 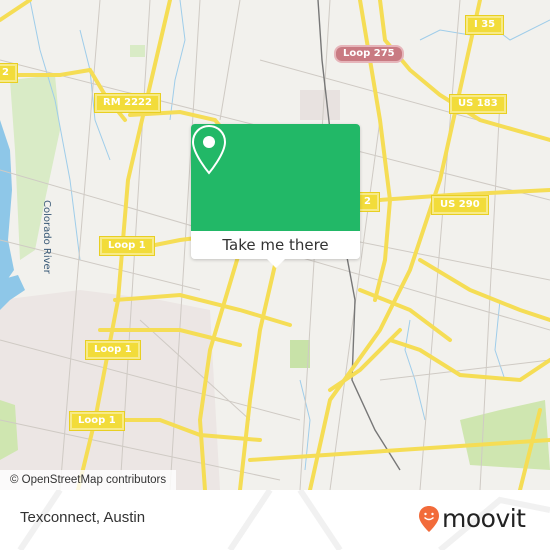 I want to click on moovit-wordmark: moovit, so click(x=484, y=518).